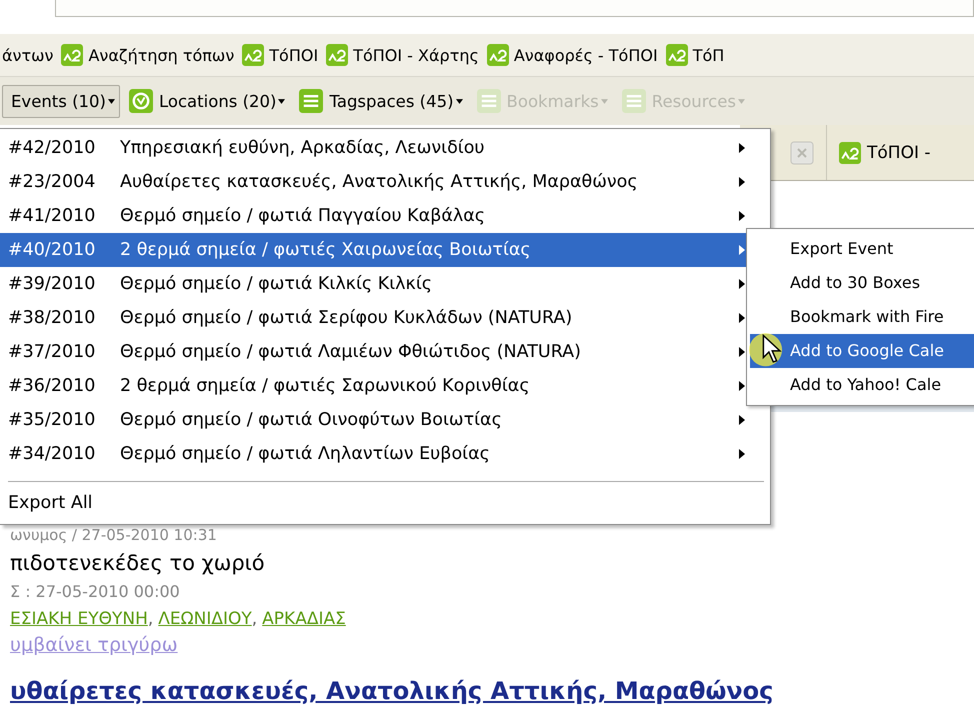  Describe the element at coordinates (52, 386) in the screenshot. I see `event-number: #36/2010` at that location.